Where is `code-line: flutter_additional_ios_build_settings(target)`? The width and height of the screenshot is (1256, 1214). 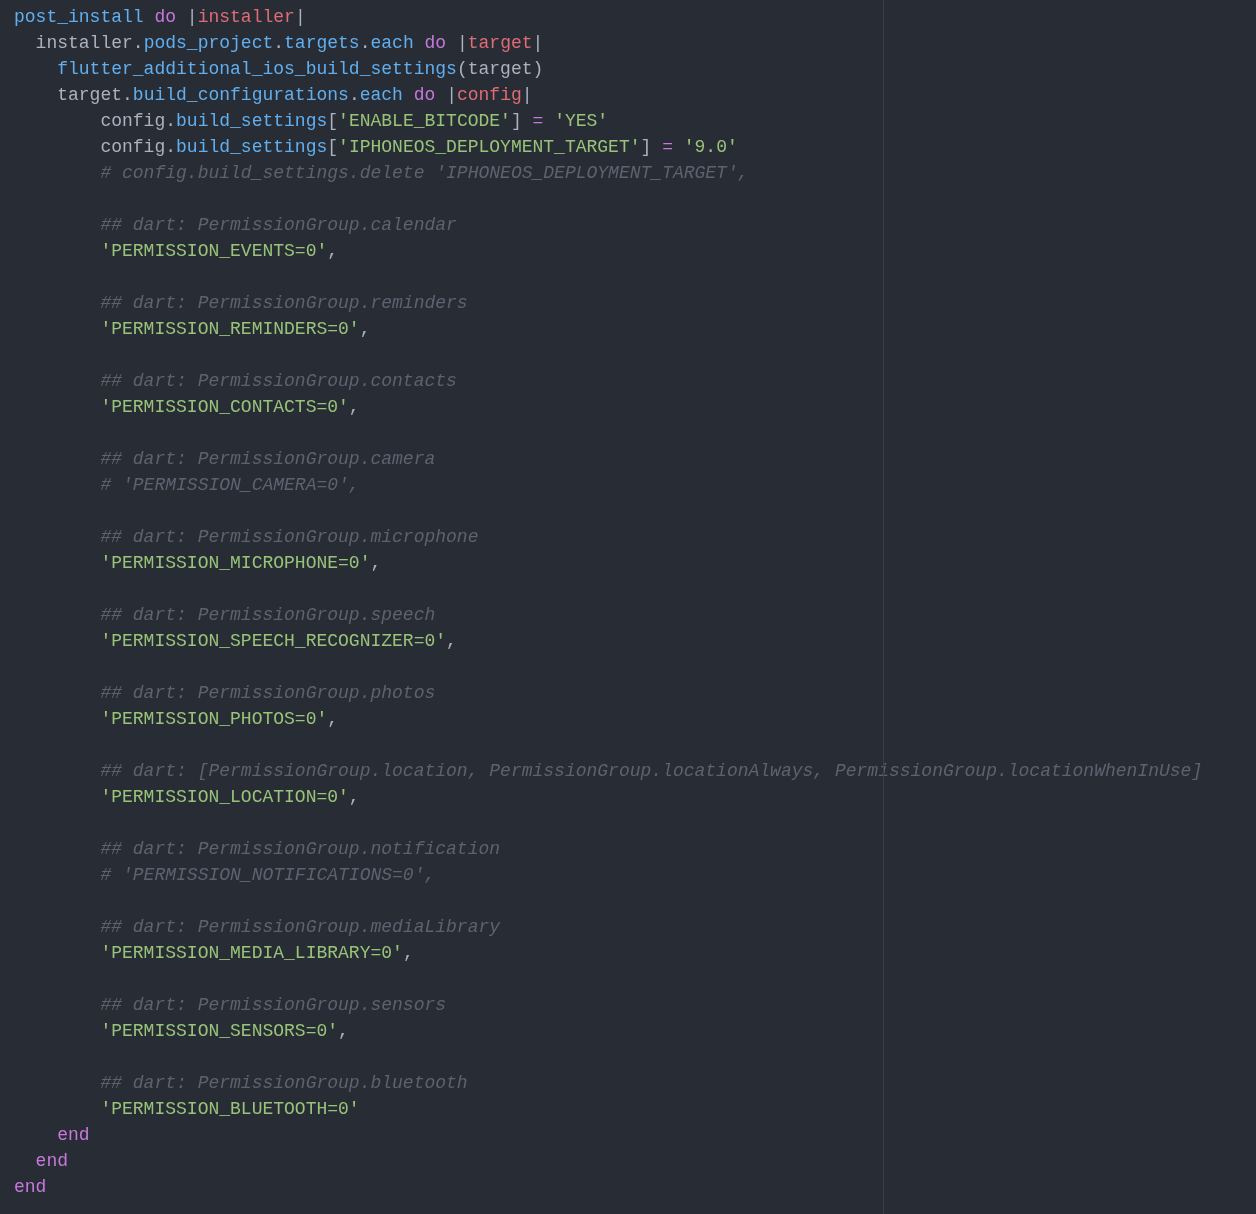 code-line: flutter_additional_ios_build_settings(target) is located at coordinates (300, 69).